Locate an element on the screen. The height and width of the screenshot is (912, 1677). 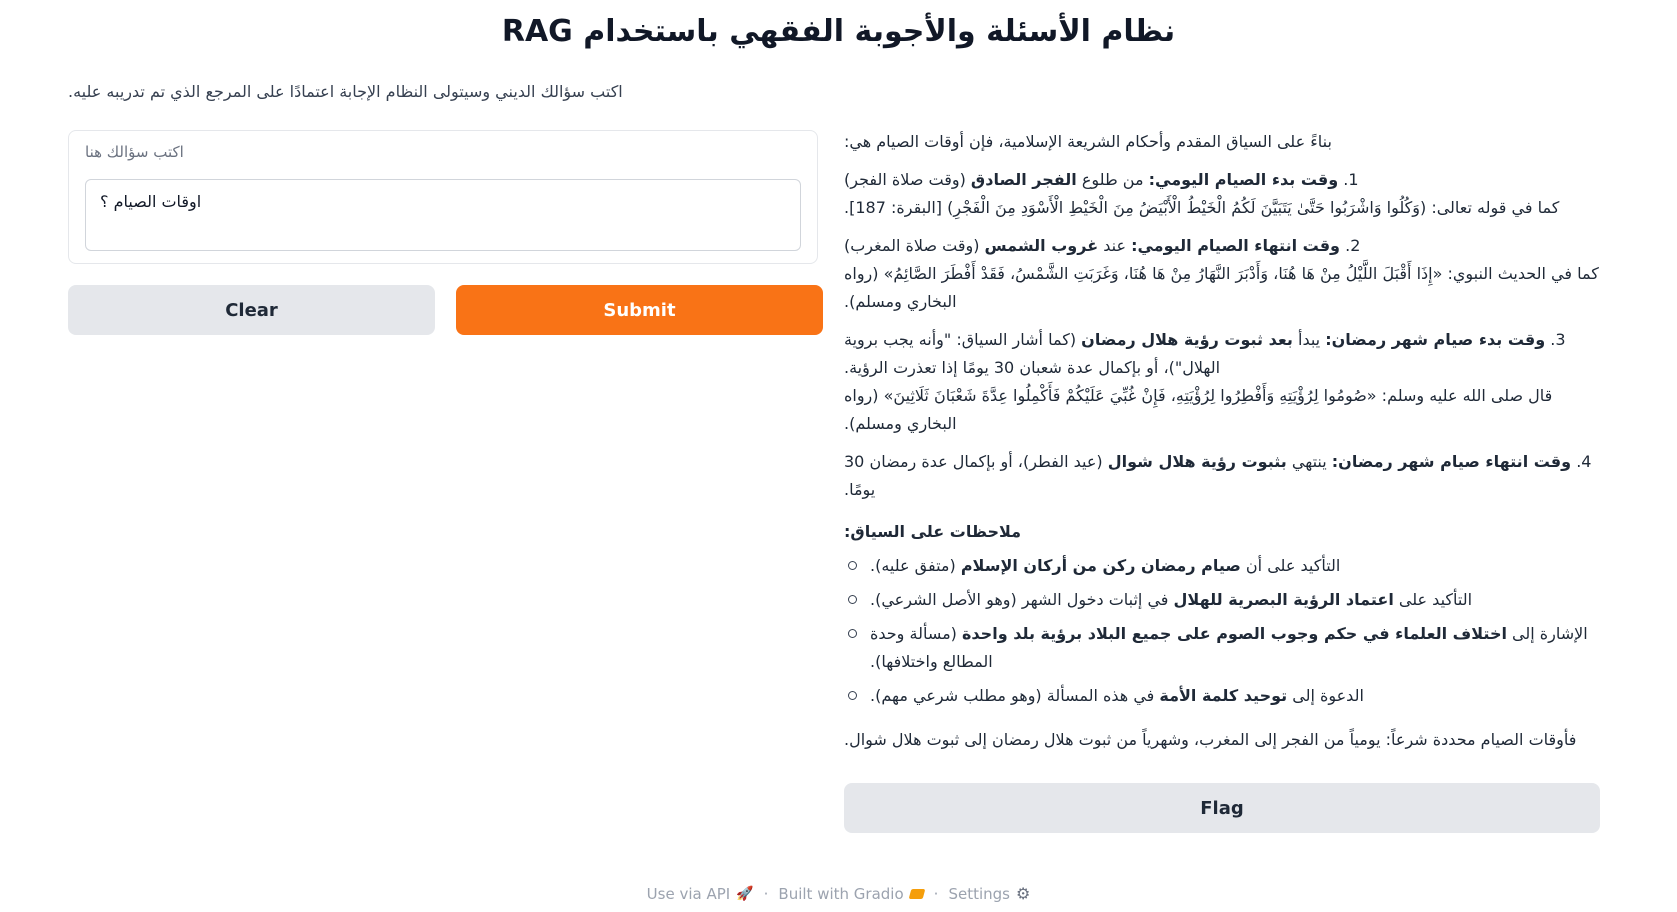
use-via-api-label: Use via API is located at coordinates (688, 893).